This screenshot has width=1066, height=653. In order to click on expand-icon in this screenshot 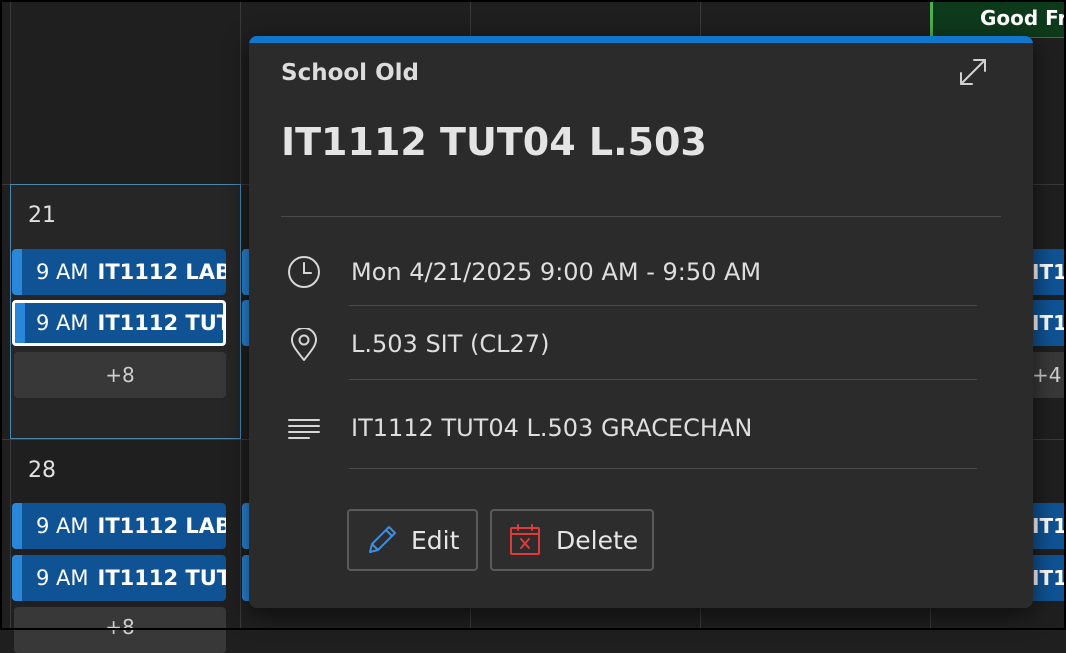, I will do `click(973, 72)`.